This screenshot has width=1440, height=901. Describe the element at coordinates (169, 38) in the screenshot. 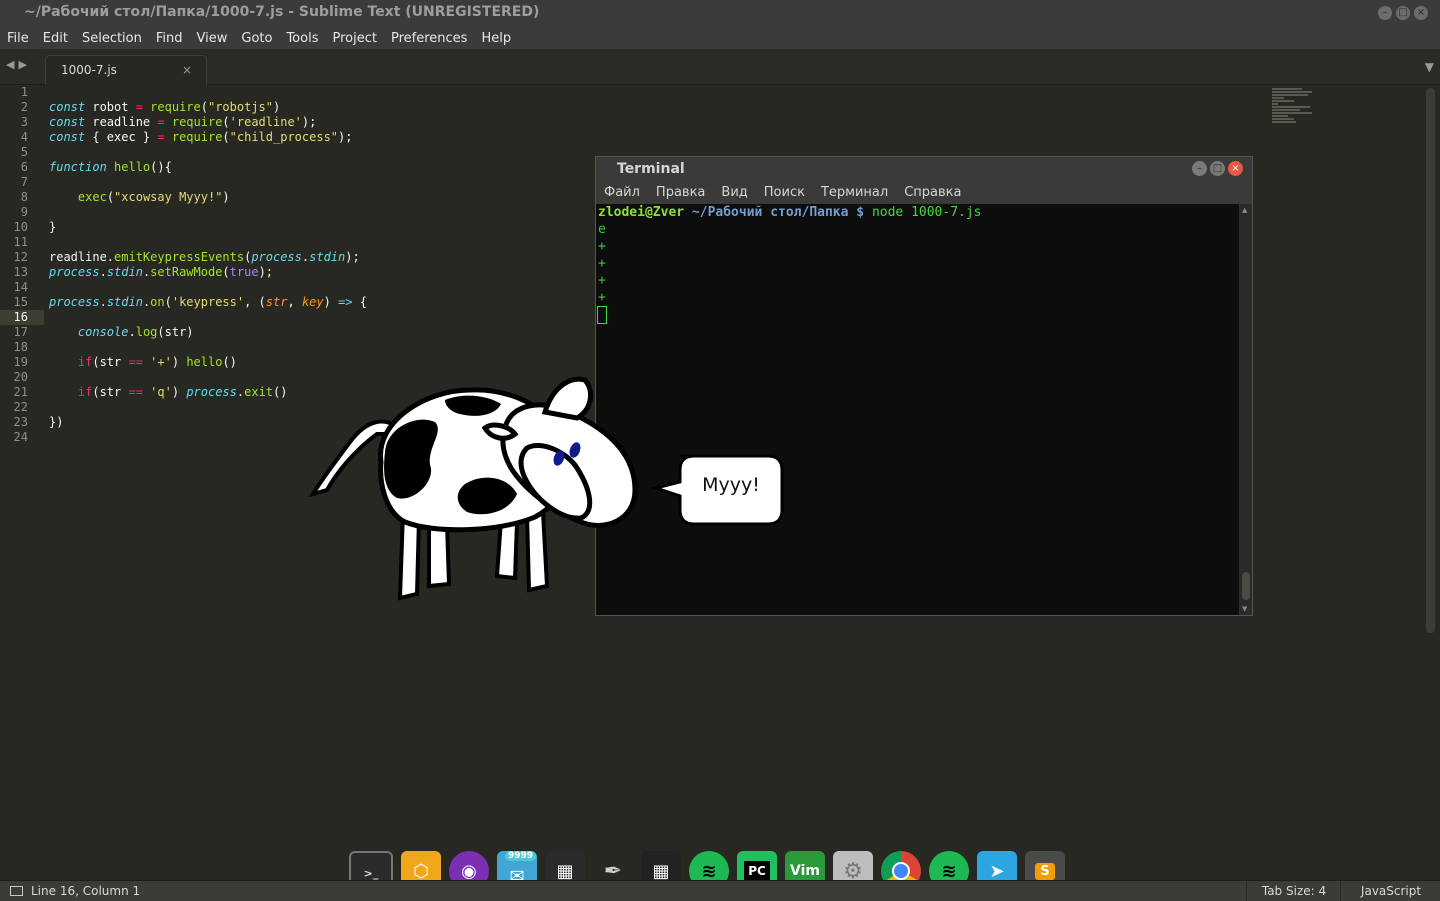

I see `menu-find: Find` at that location.